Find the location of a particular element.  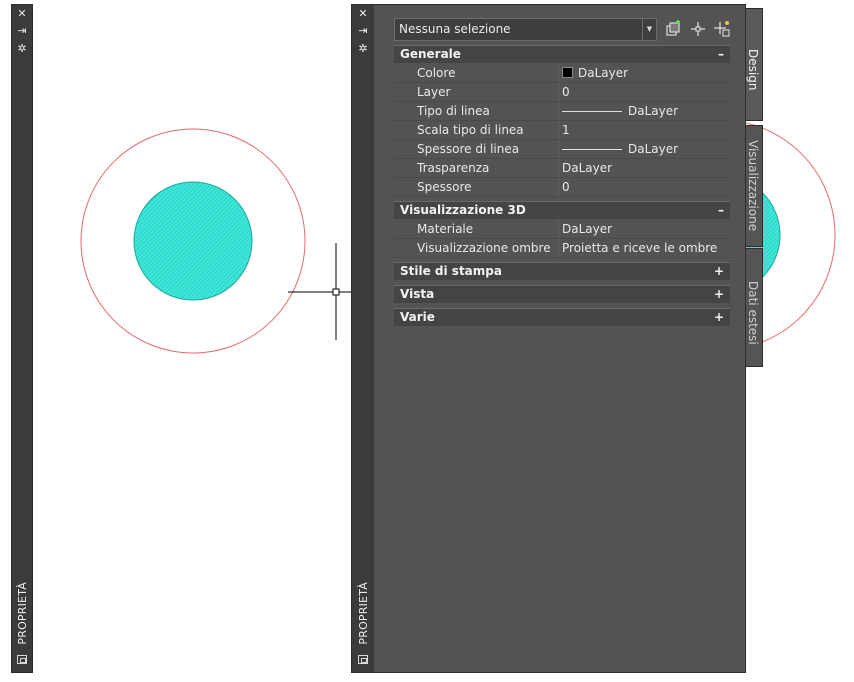

selection-dropdown-value: Nessuna selezione is located at coordinates (455, 29).